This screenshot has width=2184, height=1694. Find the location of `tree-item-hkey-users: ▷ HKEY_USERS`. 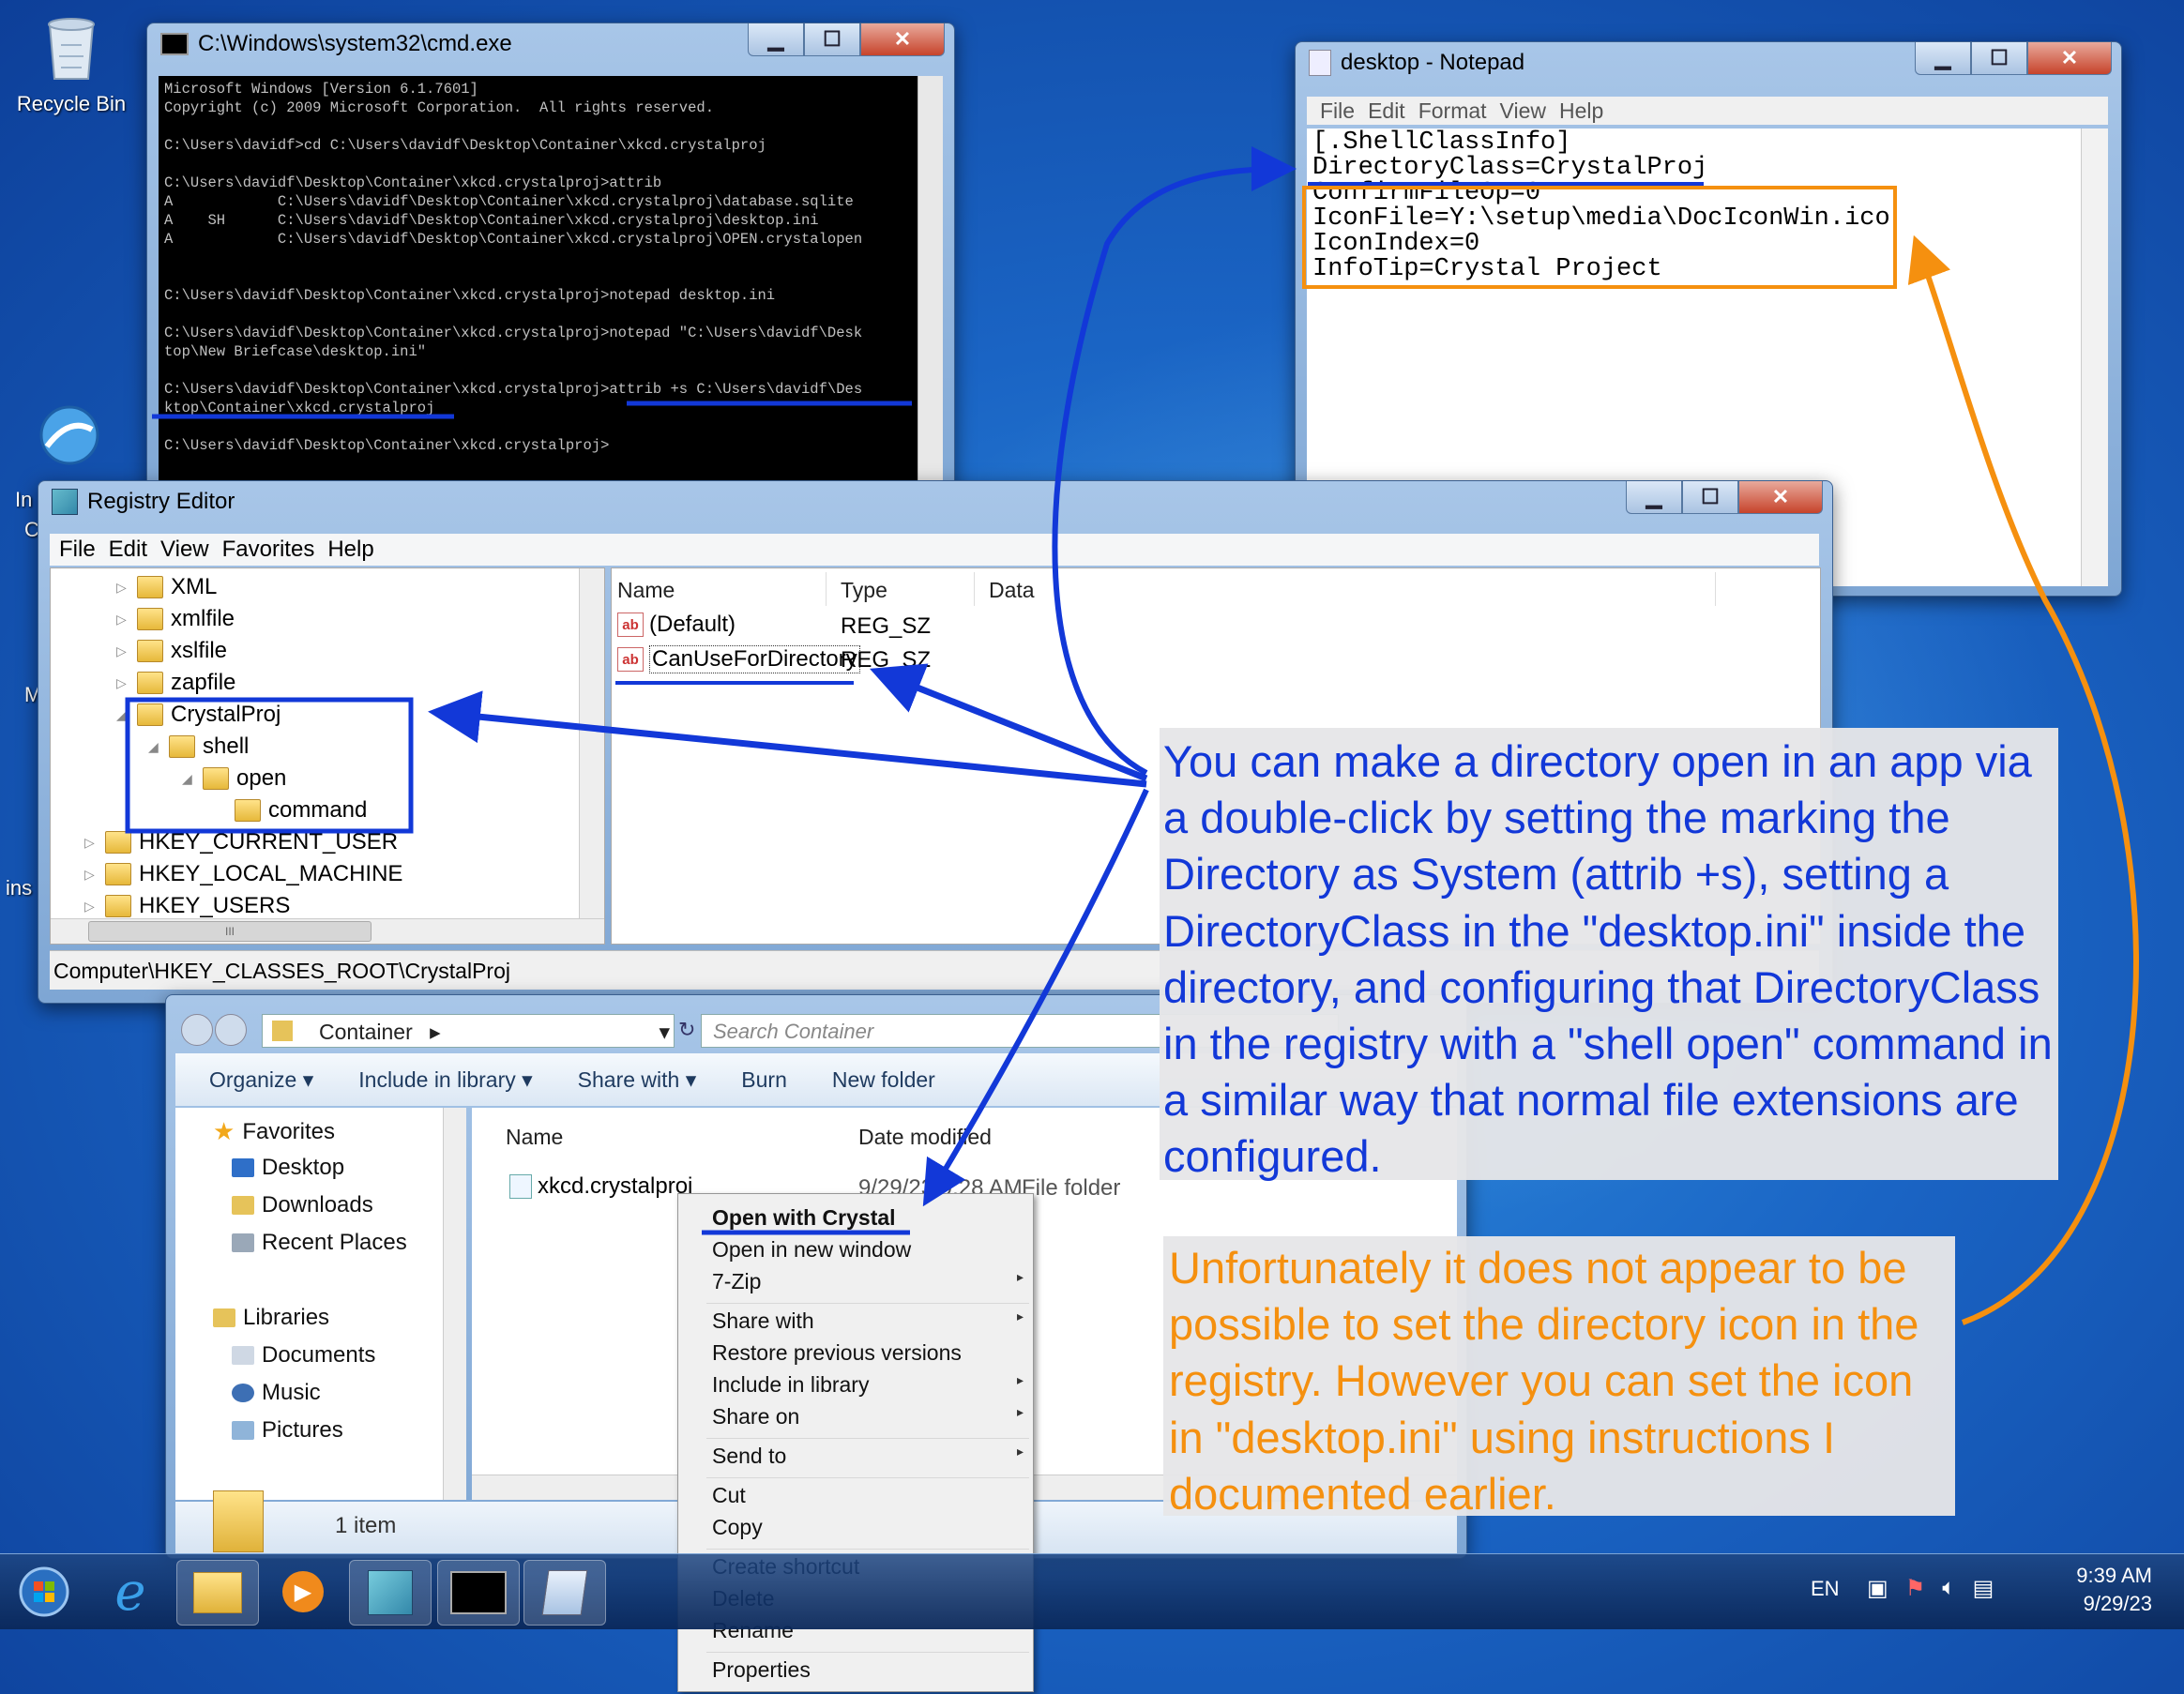

tree-item-hkey-users: ▷ HKEY_USERS is located at coordinates (187, 906).